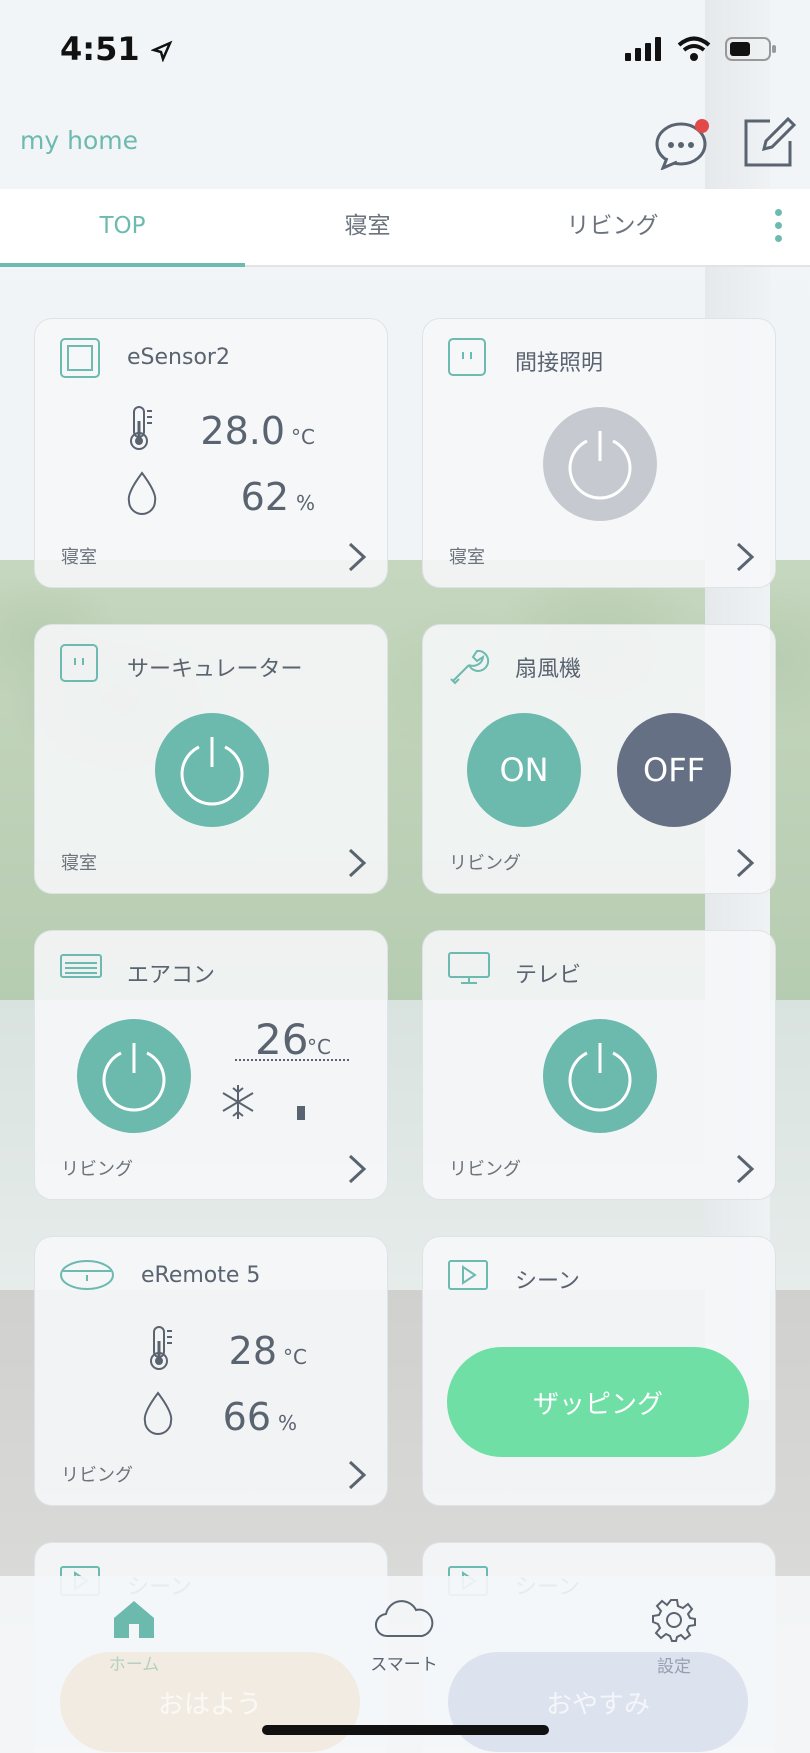 This screenshot has width=810, height=1753. I want to click on status-bar-time: 4:51, so click(116, 49).